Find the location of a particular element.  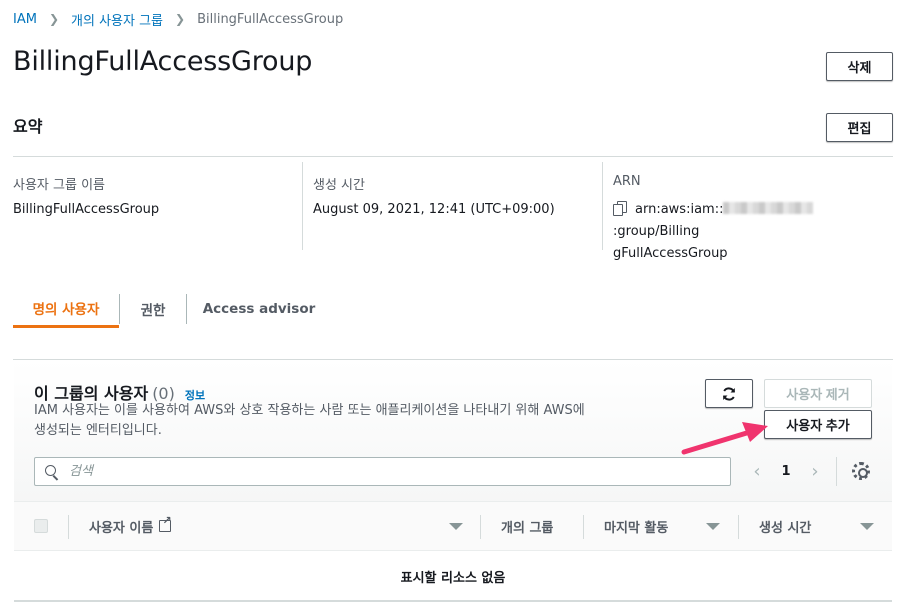

column-label: 사용자 이름 is located at coordinates (121, 528).